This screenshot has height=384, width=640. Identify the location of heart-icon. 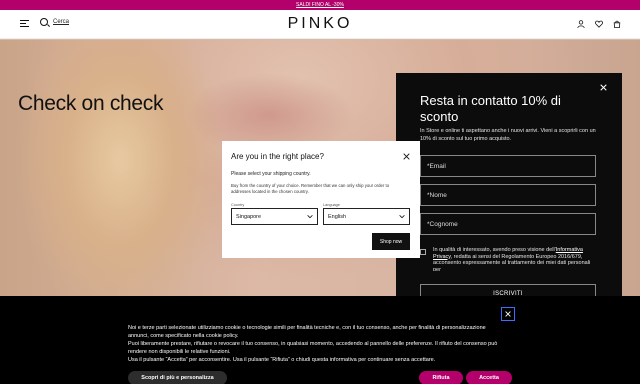
(599, 24).